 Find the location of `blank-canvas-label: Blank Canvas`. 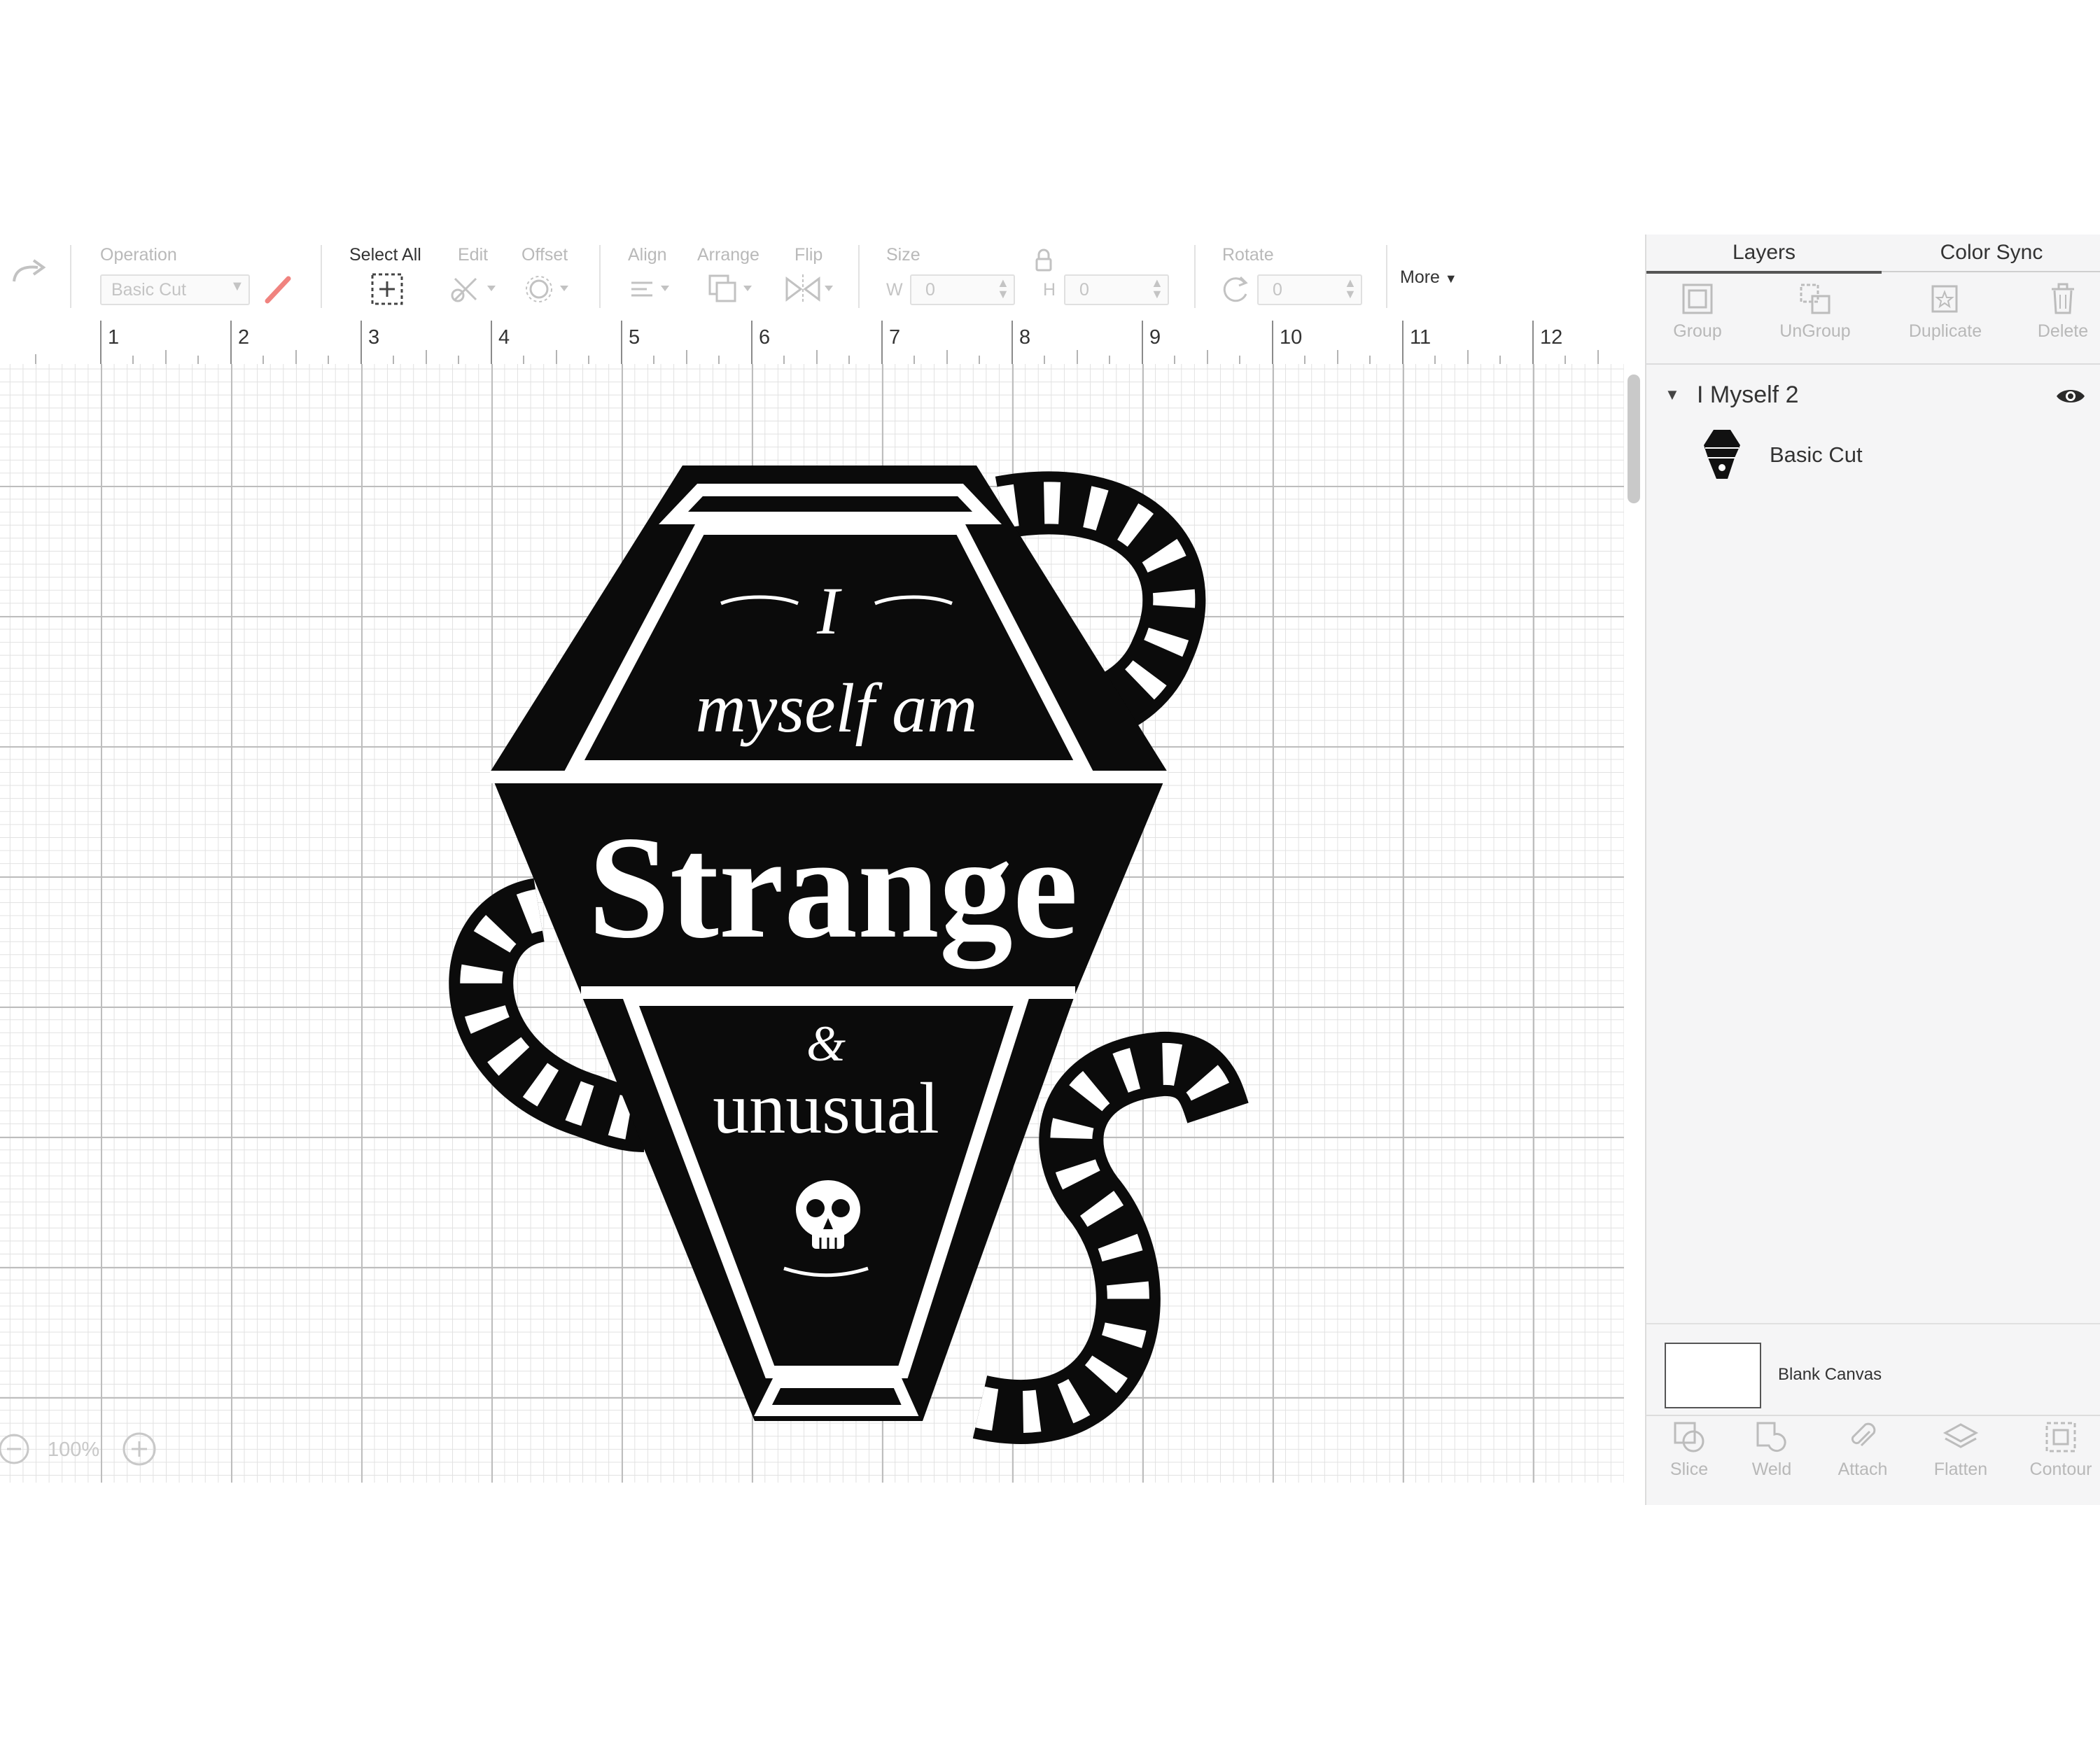

blank-canvas-label: Blank Canvas is located at coordinates (1830, 1374).